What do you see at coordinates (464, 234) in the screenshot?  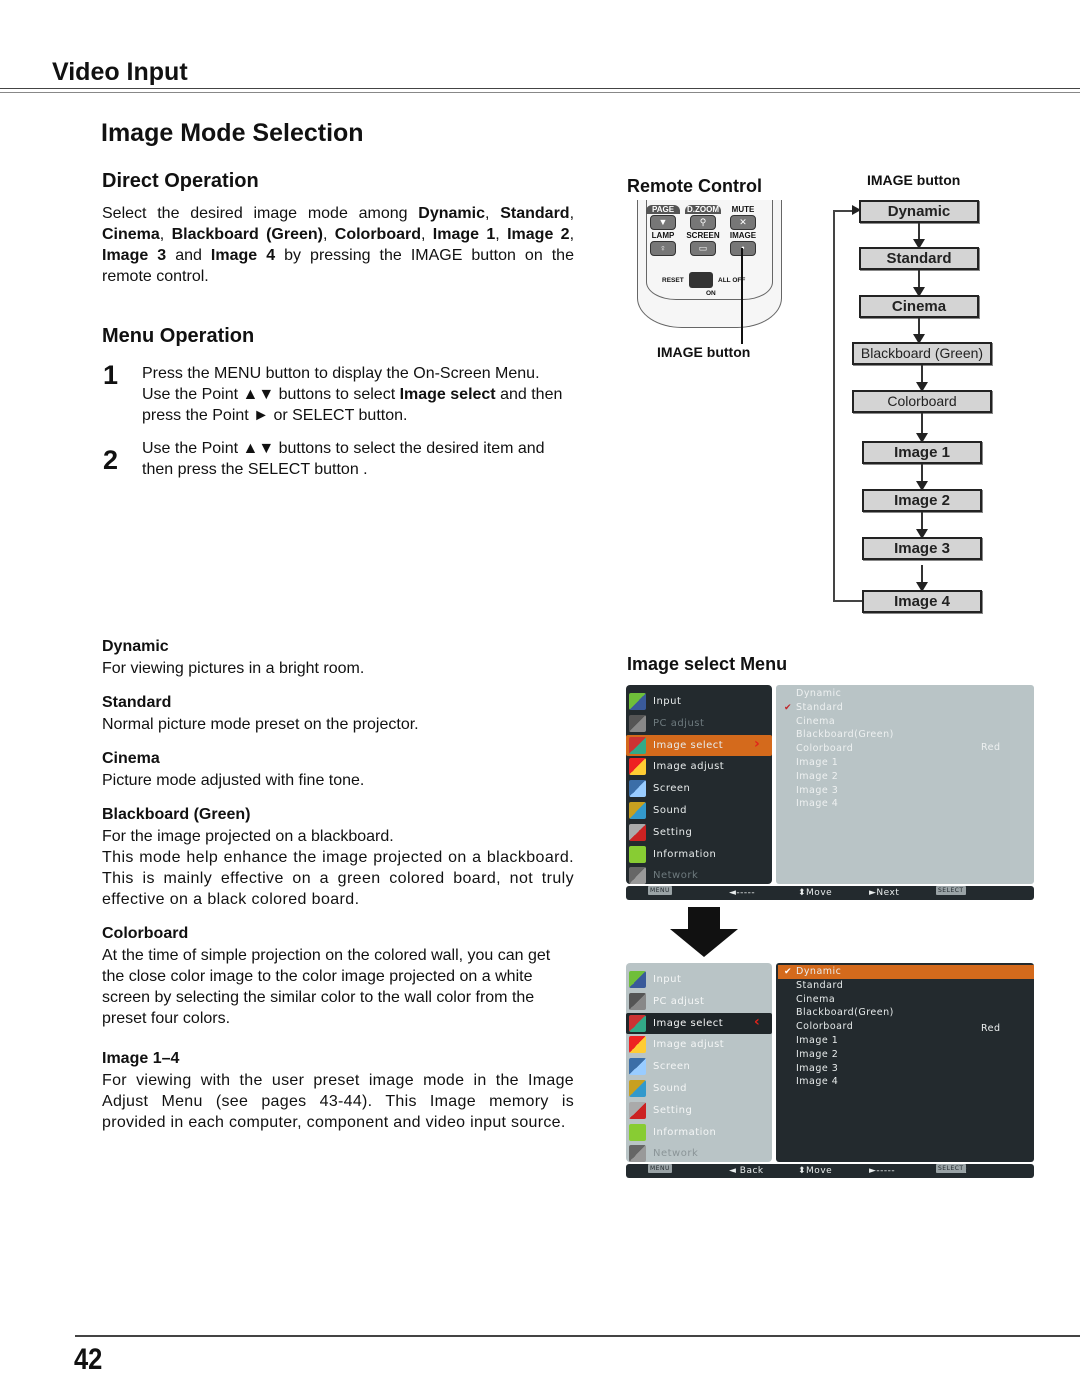 I see `bold-term: Image 1` at bounding box center [464, 234].